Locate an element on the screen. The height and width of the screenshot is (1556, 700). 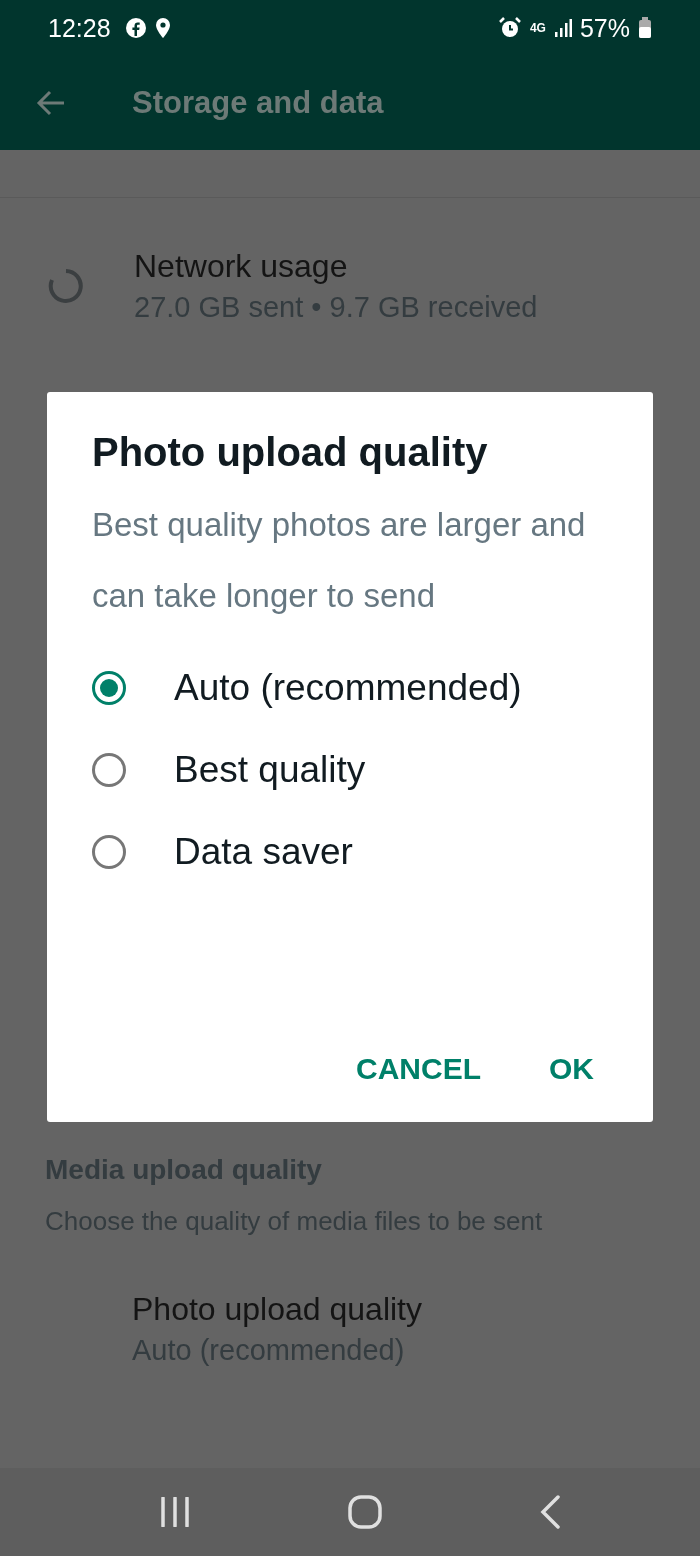
alarm-clock-icon is located at coordinates (509, 28).